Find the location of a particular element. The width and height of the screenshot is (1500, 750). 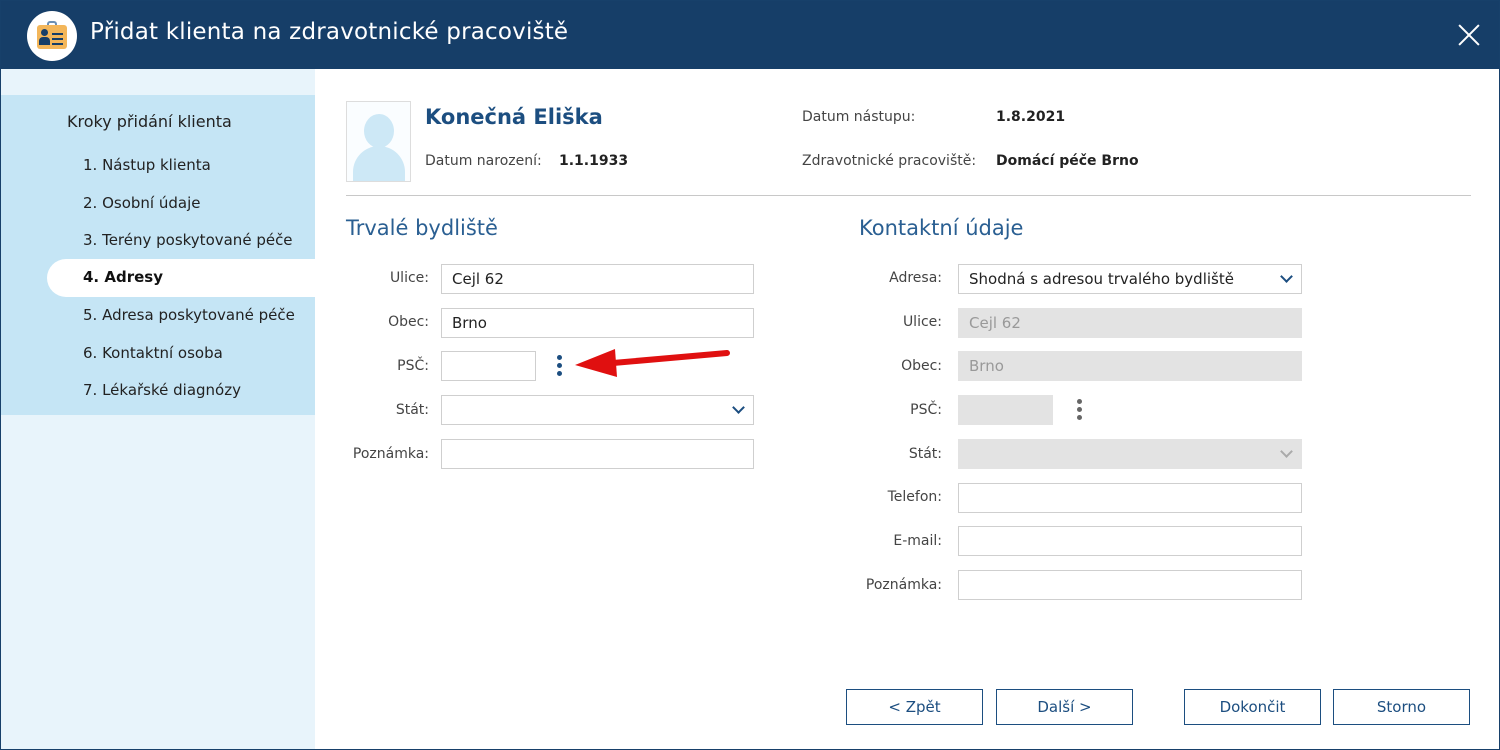

permanent-address-title: Trvalé bydliště is located at coordinates (422, 228).